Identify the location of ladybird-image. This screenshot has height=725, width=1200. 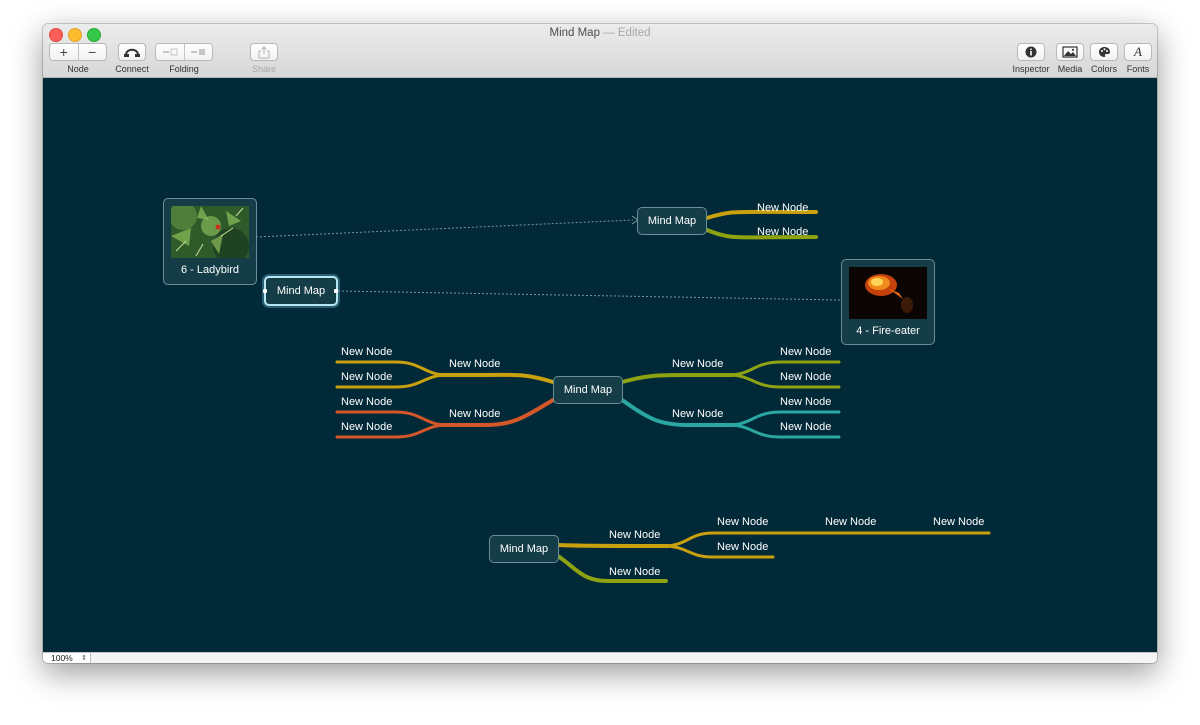
(210, 232).